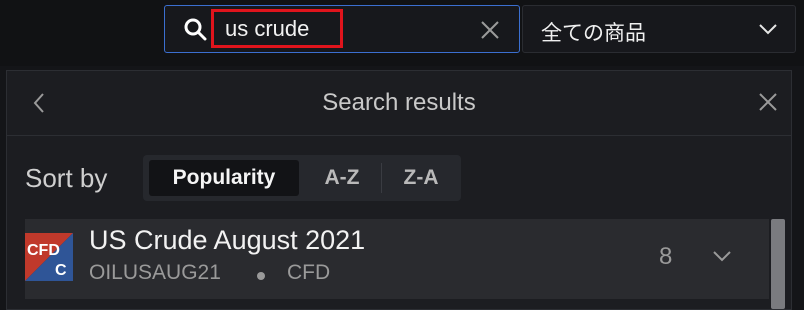  Describe the element at coordinates (261, 276) in the screenshot. I see `bullet-separator` at that location.